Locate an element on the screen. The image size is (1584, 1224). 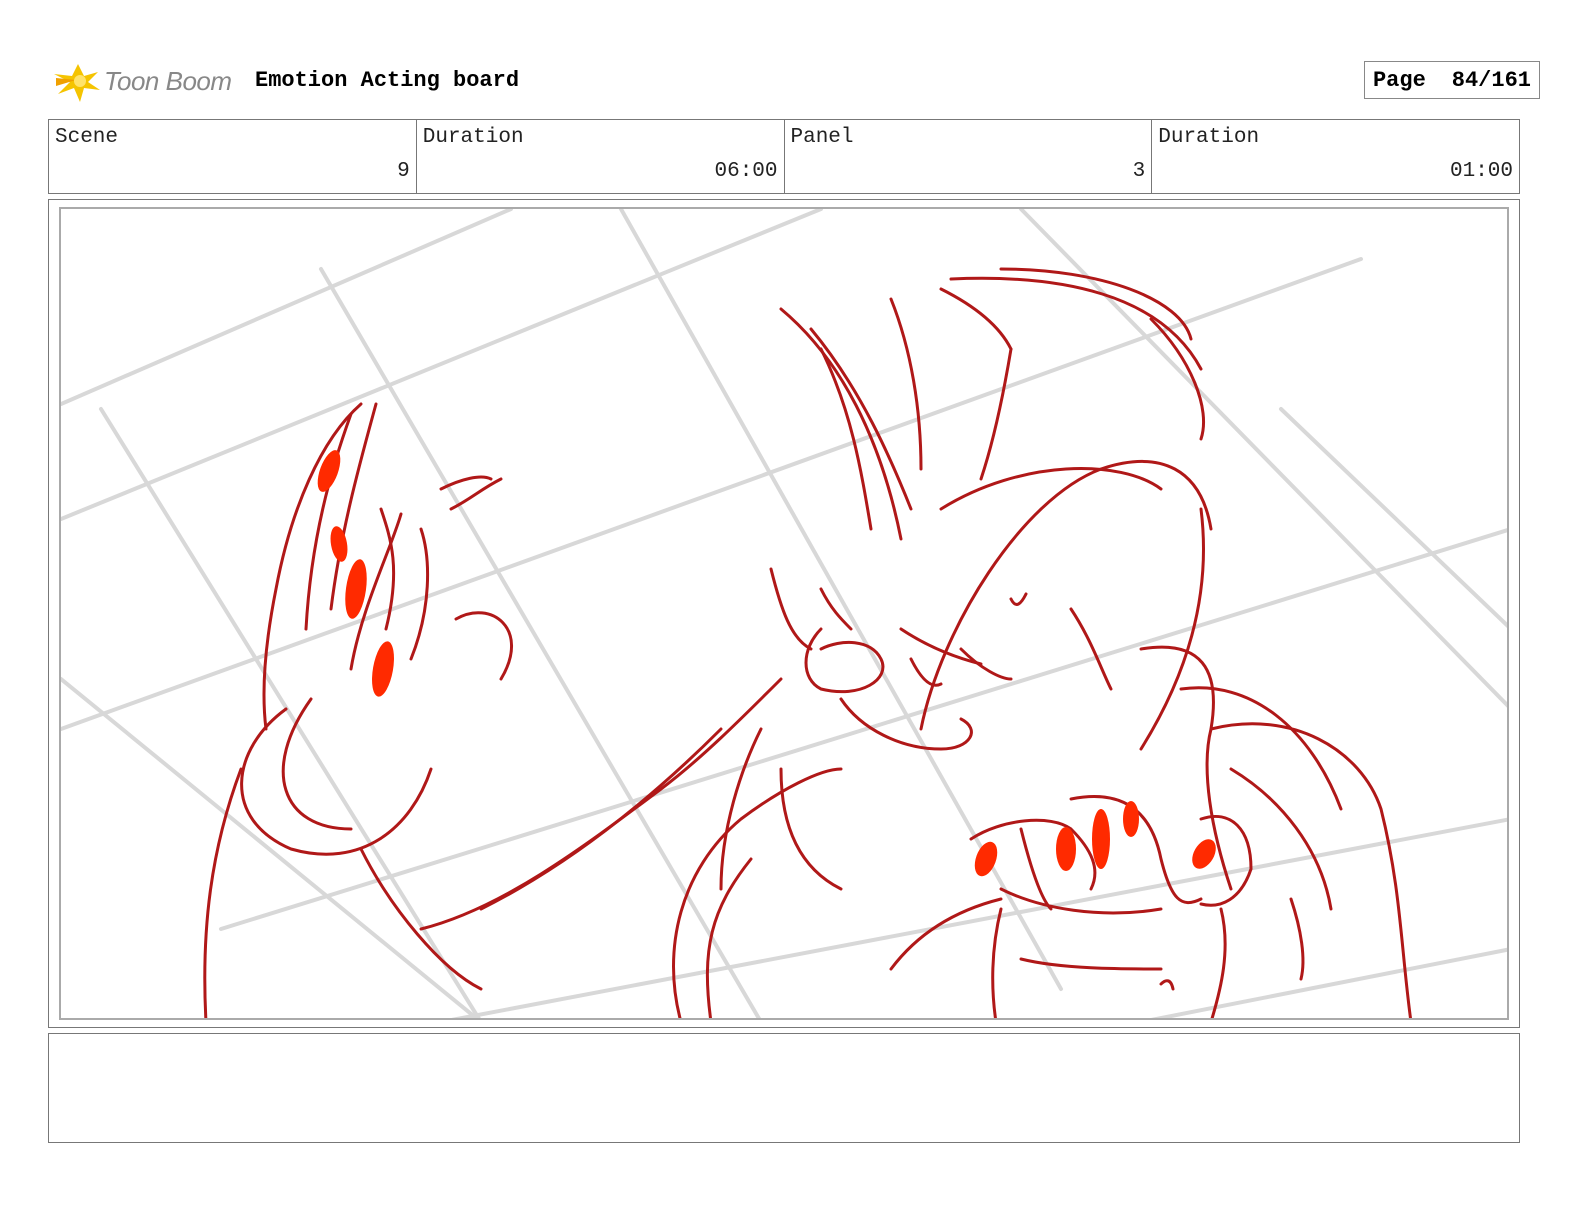
logo-text: Toon Boom is located at coordinates (168, 81).